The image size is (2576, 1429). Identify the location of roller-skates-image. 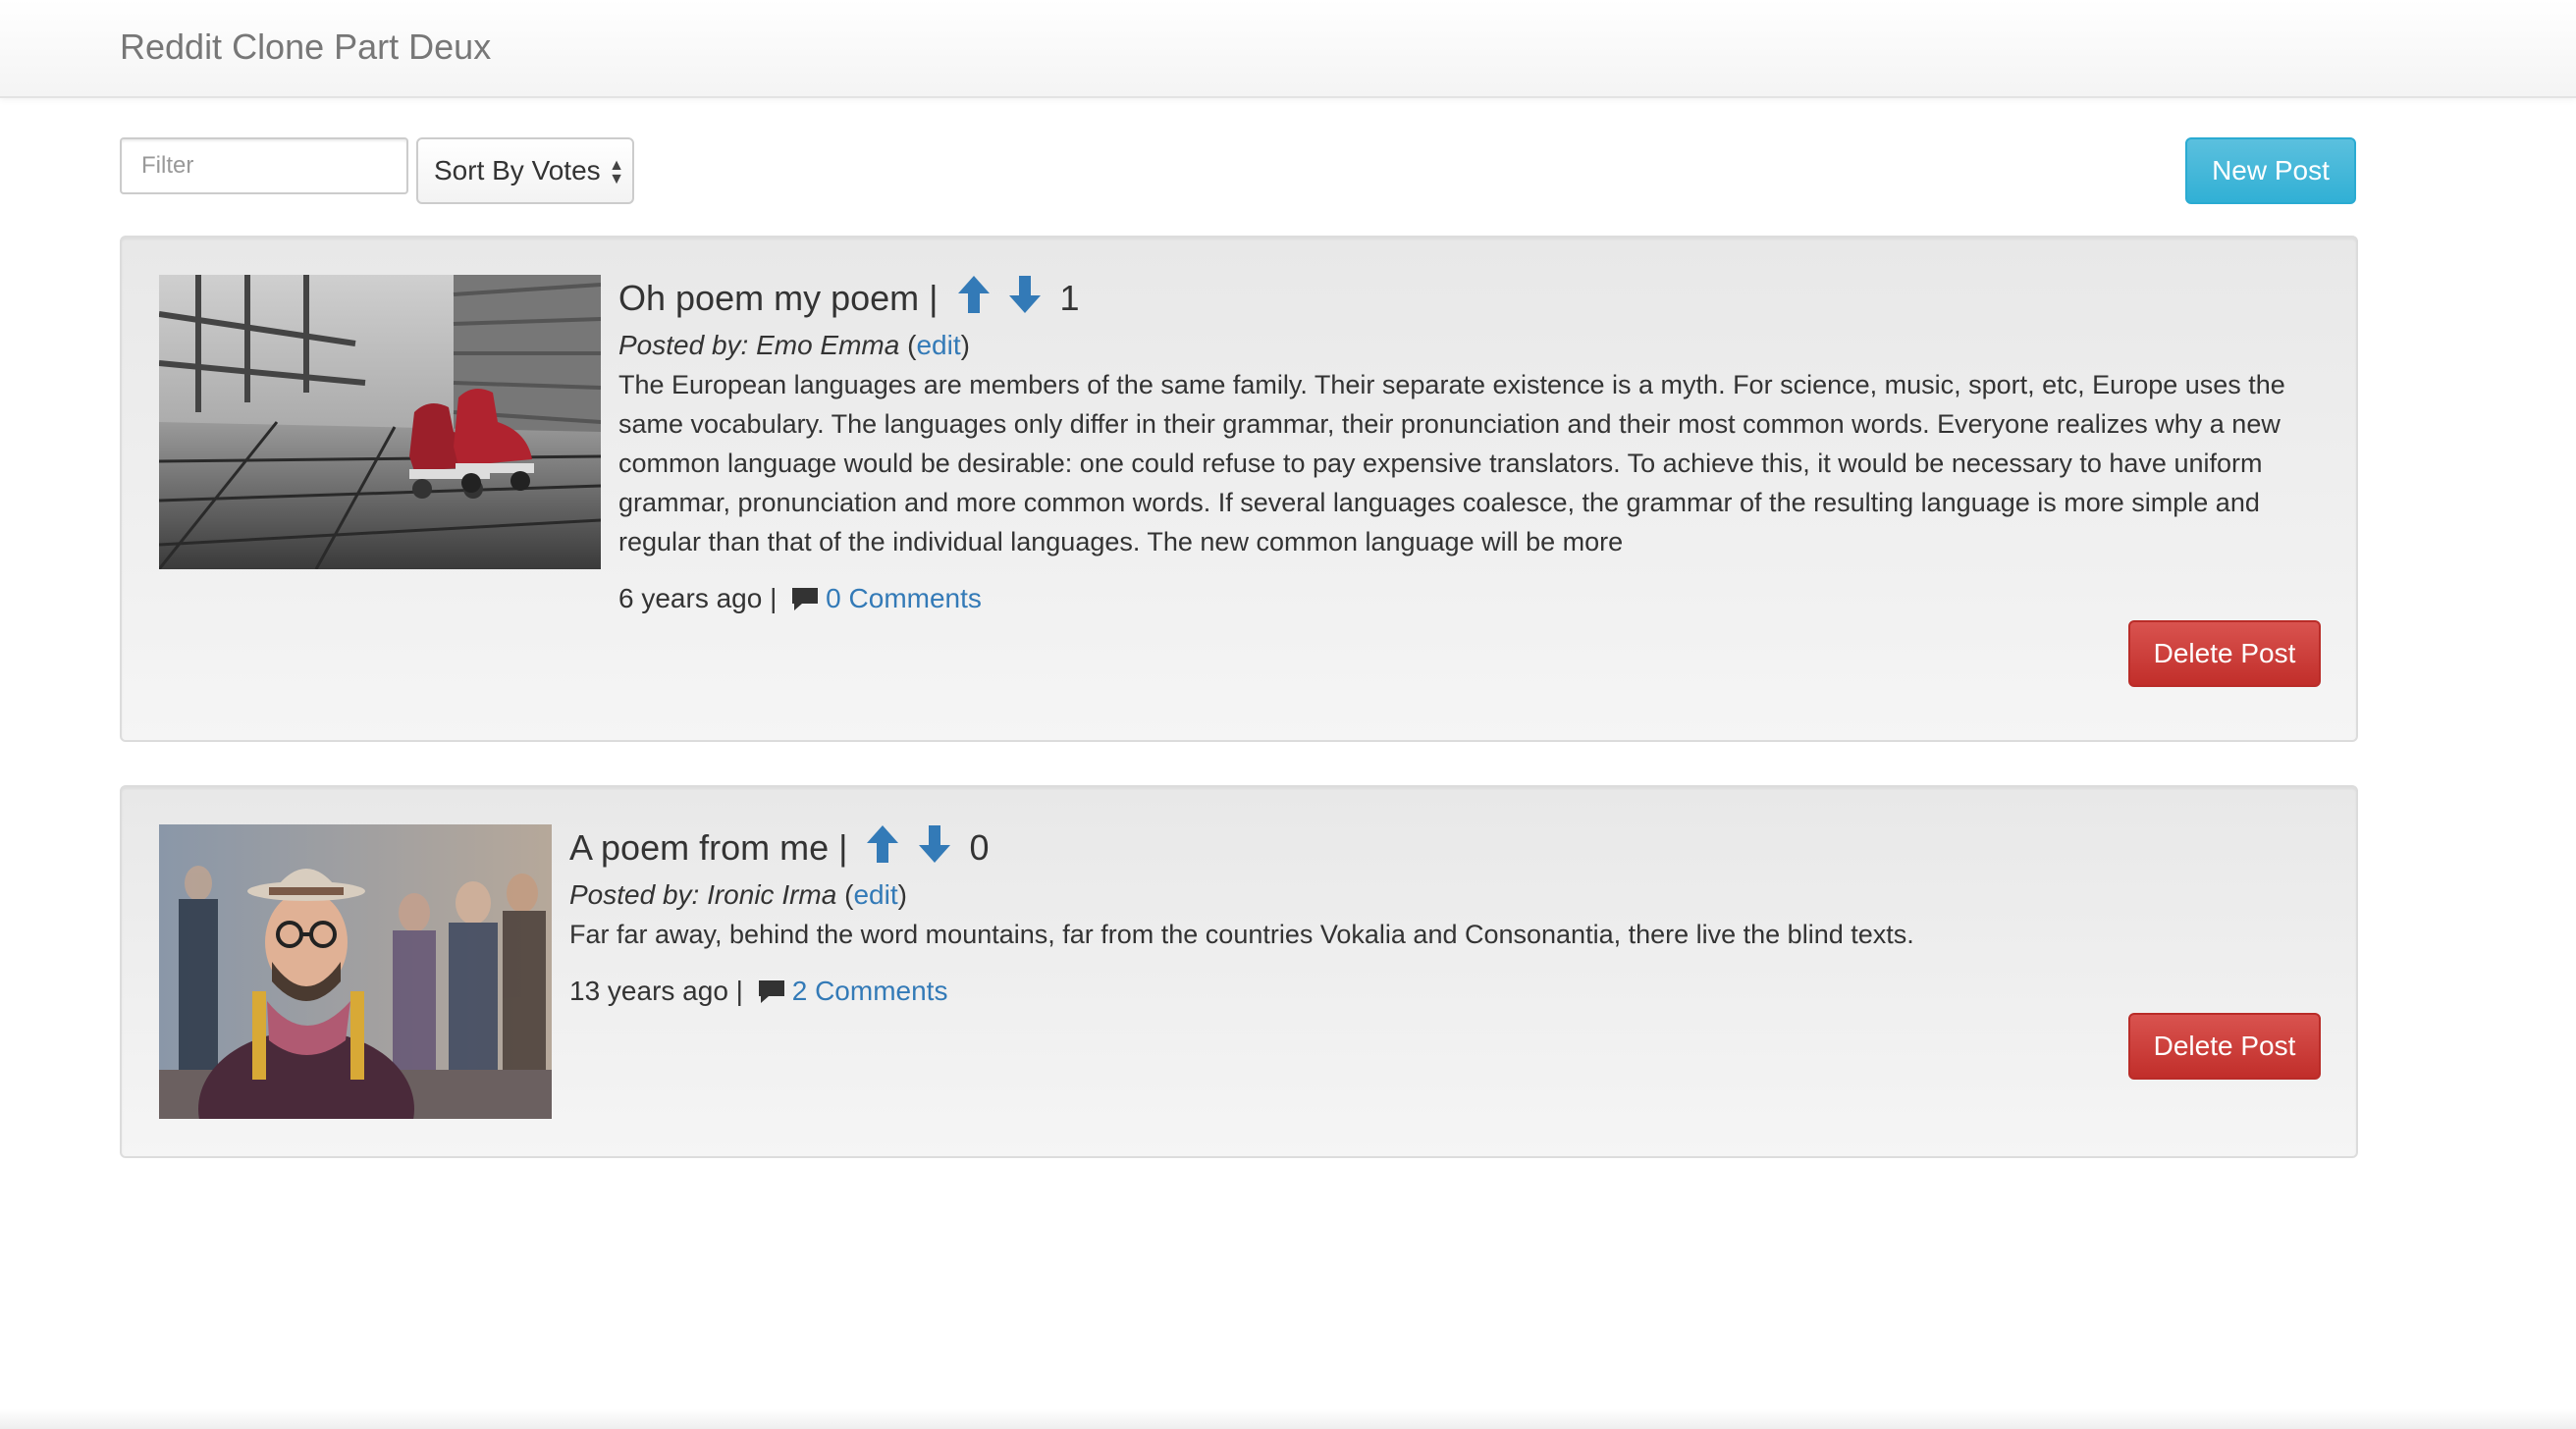
(380, 422).